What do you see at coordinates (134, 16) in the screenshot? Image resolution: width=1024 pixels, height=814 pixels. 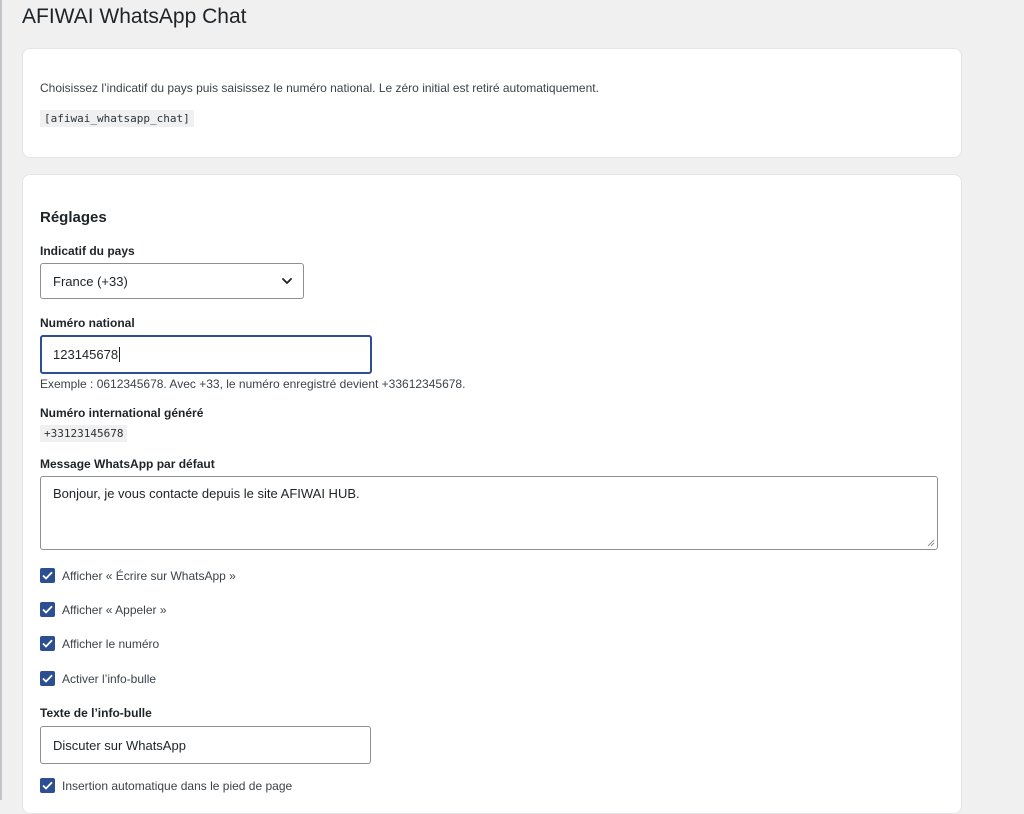 I see `page-title: AFIWAI WhatsApp Chat` at bounding box center [134, 16].